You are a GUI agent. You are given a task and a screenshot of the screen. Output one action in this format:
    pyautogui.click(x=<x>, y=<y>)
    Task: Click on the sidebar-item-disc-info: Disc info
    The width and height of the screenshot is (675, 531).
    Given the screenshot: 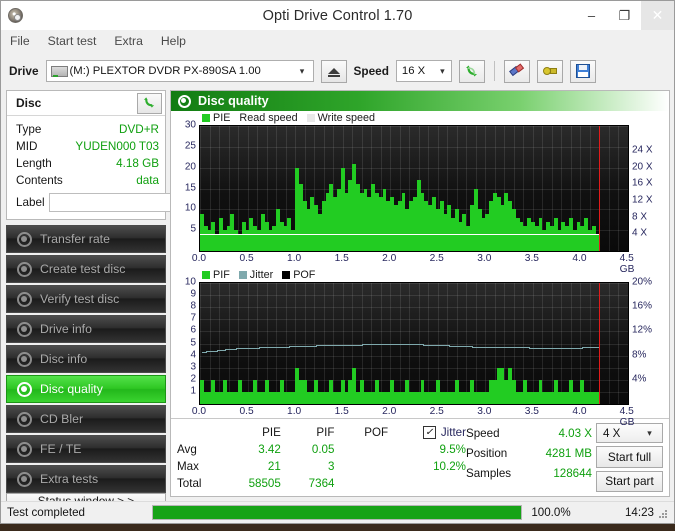 What is the action you would take?
    pyautogui.click(x=86, y=359)
    